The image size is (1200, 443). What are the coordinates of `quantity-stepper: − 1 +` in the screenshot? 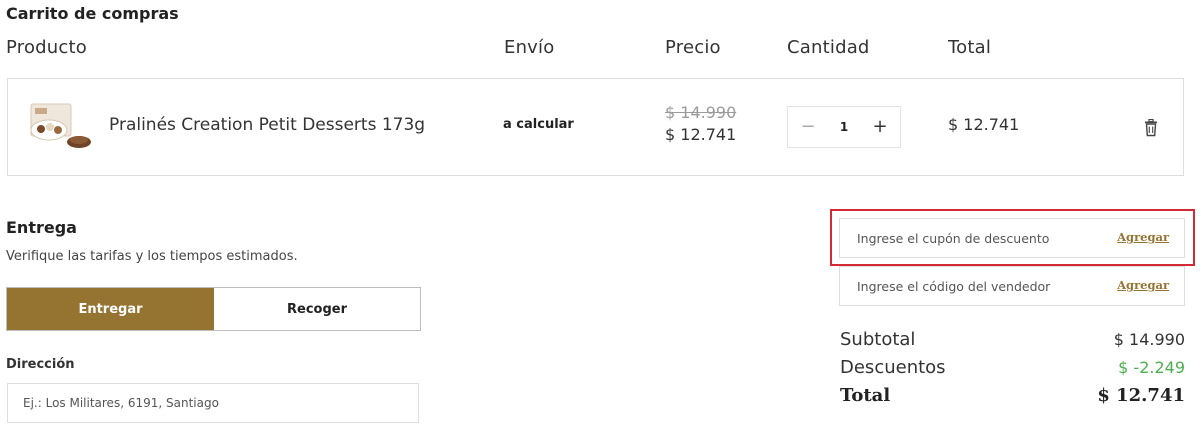 It's located at (844, 127).